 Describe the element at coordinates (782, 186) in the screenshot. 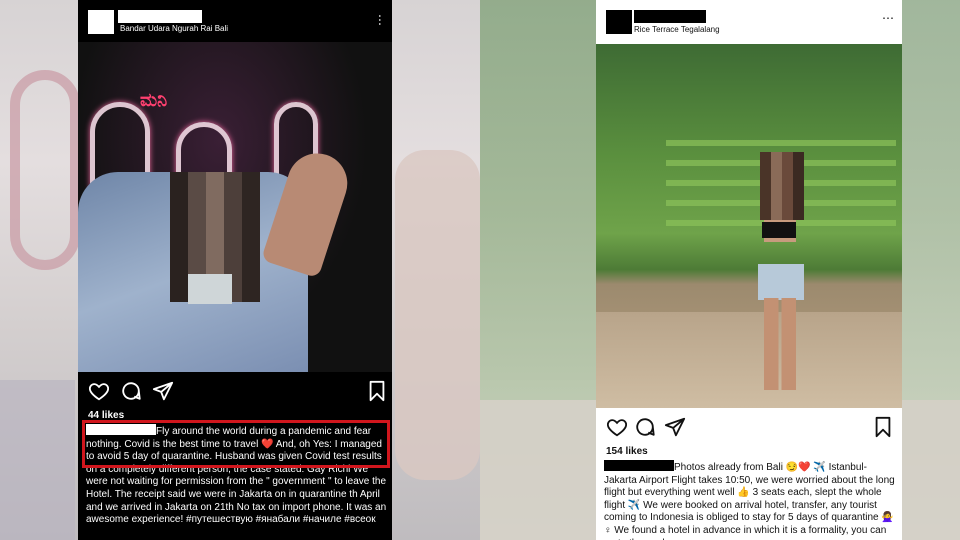

I see `pixelated-face` at that location.